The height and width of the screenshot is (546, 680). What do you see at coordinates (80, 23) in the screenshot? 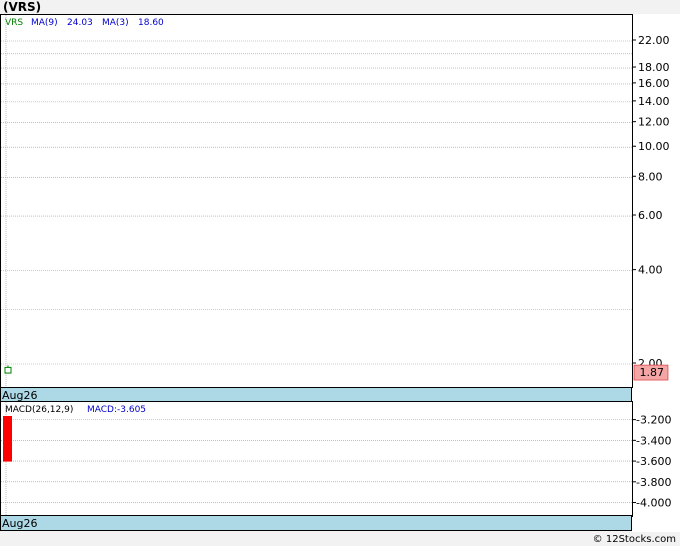
I see `legend-ma9-value: 24.03` at bounding box center [80, 23].